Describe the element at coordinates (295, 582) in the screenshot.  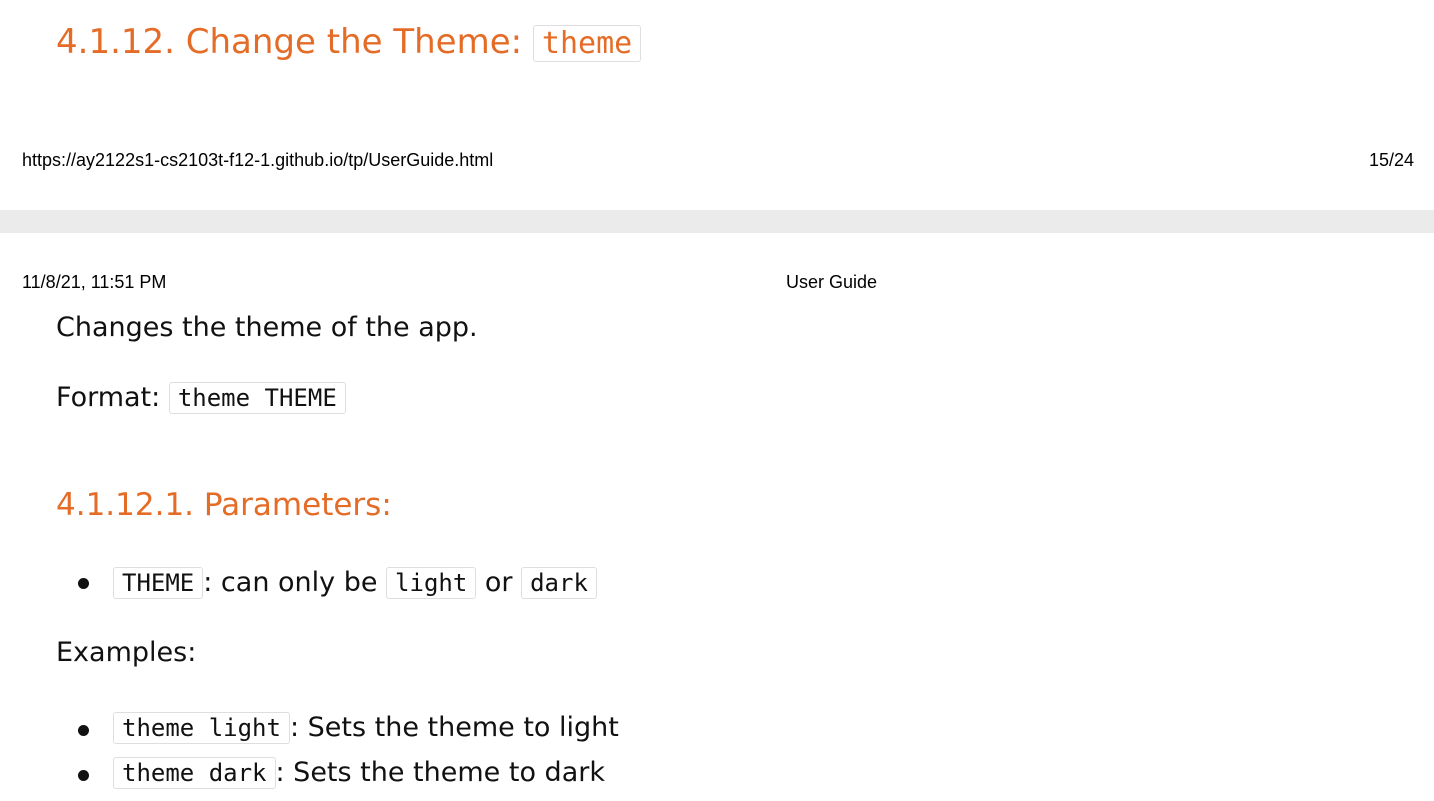
I see `param-text: : can only be` at that location.